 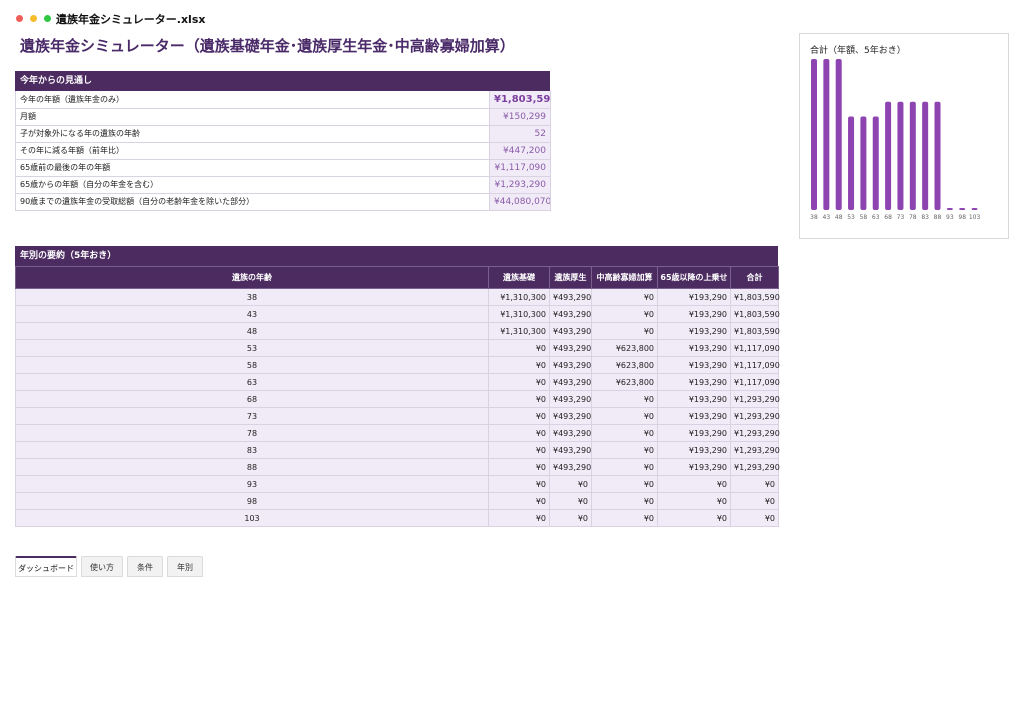 I want to click on table-cell: ¥1,117,090, so click(x=755, y=382).